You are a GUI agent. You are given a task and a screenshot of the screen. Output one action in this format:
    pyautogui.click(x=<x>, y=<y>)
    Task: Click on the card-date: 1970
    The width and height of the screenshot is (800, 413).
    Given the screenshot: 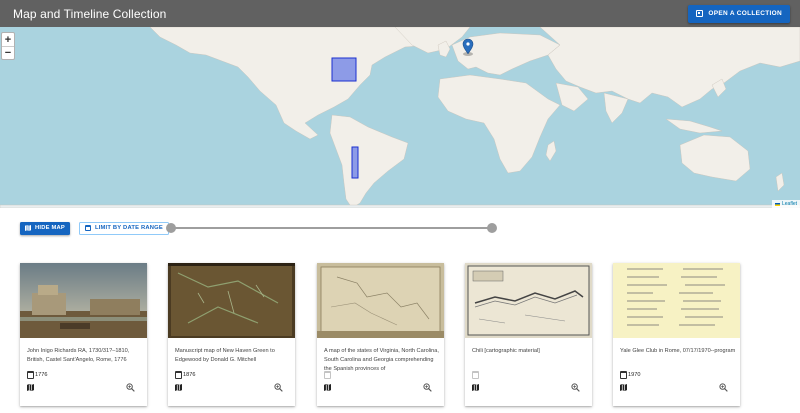 What is the action you would take?
    pyautogui.click(x=630, y=375)
    